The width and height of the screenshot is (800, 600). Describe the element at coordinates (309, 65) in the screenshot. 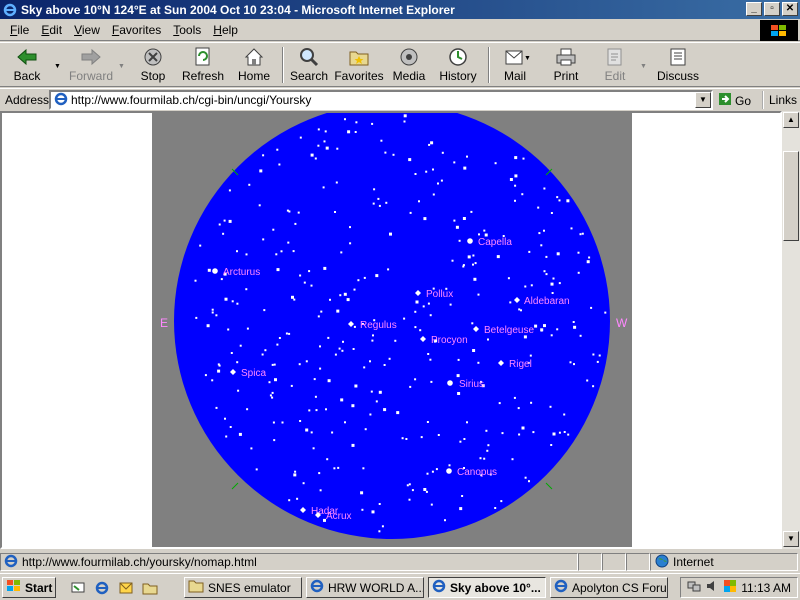

I see `search-button: Search` at that location.